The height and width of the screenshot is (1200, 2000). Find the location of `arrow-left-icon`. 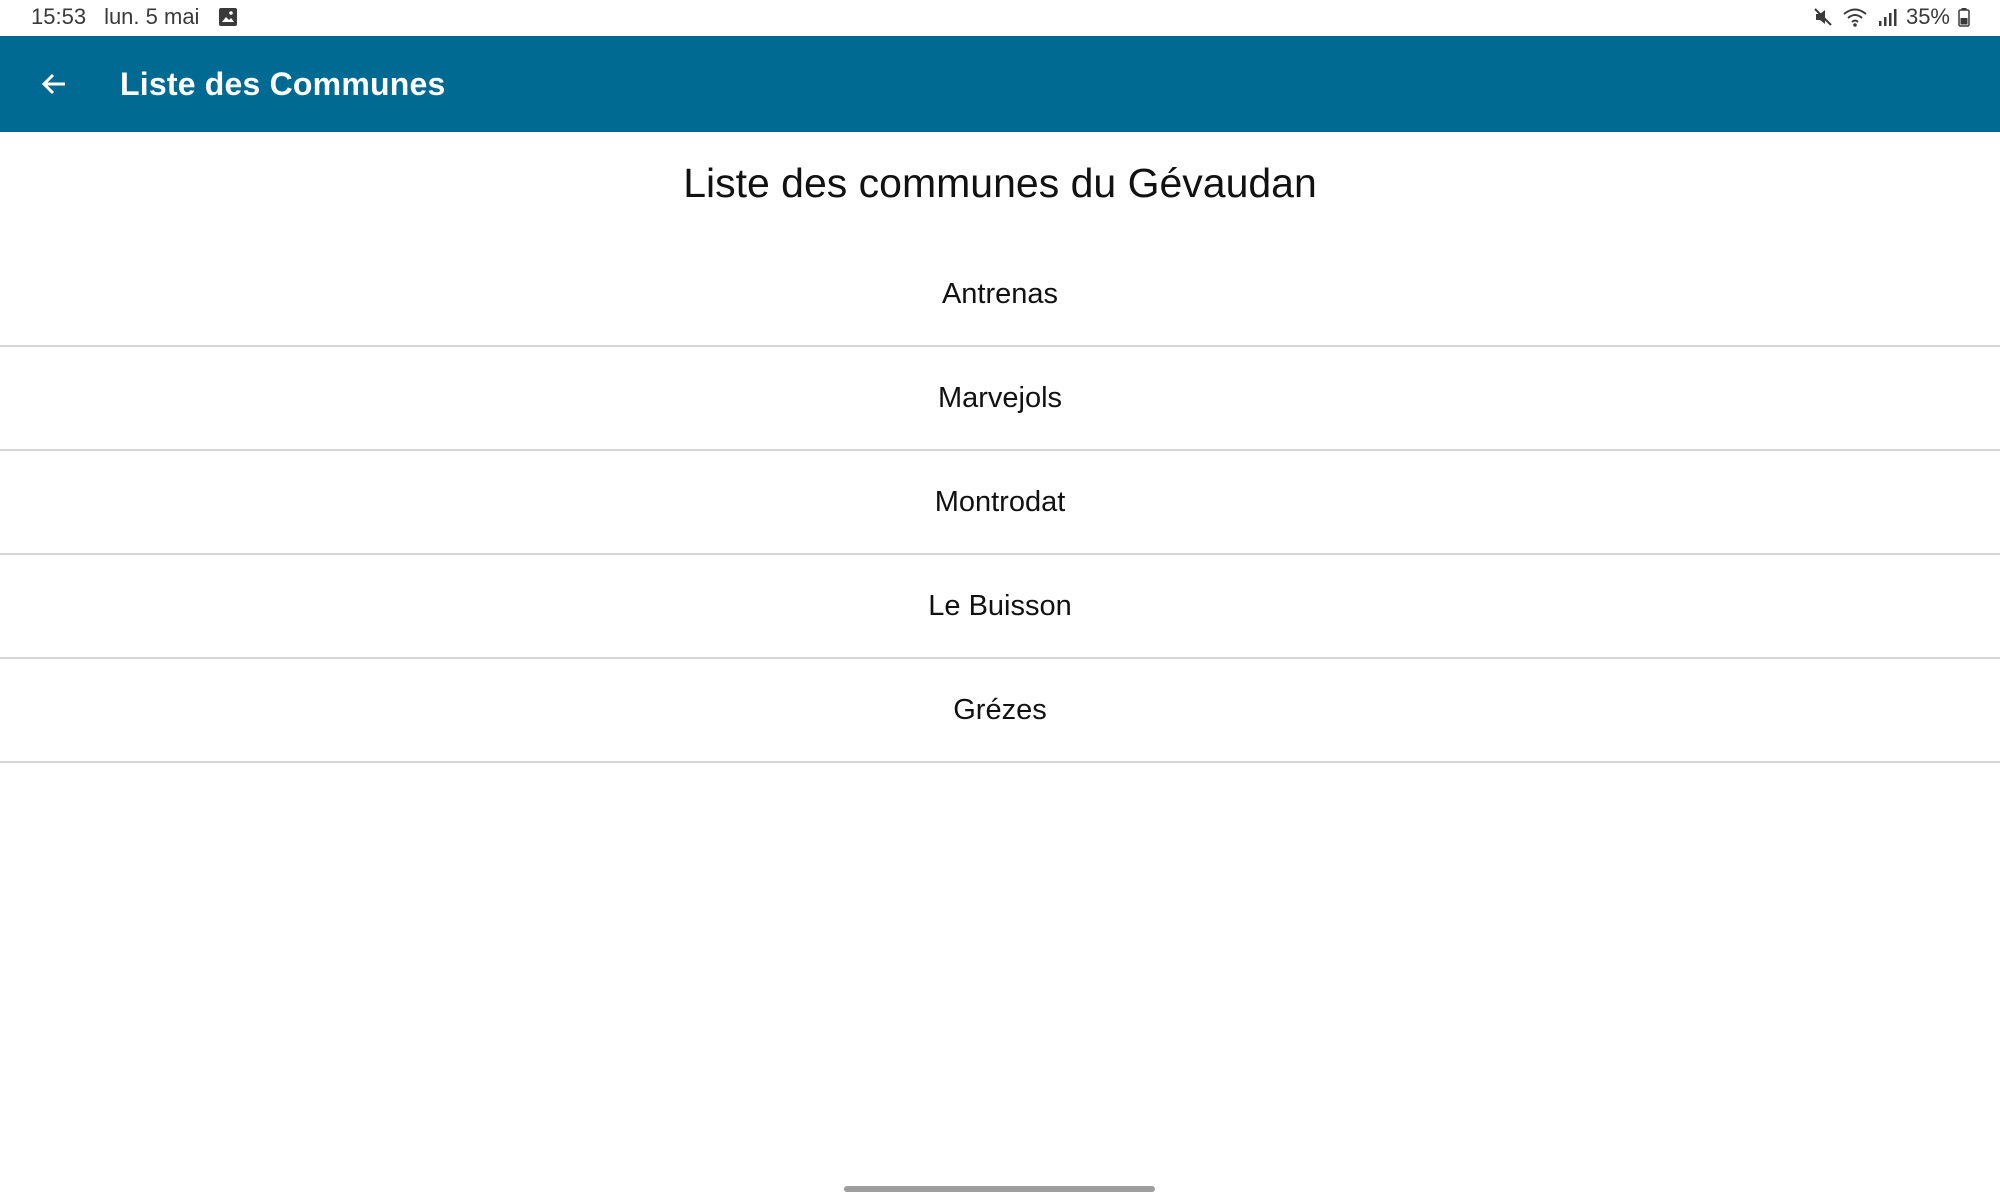

arrow-left-icon is located at coordinates (54, 84).